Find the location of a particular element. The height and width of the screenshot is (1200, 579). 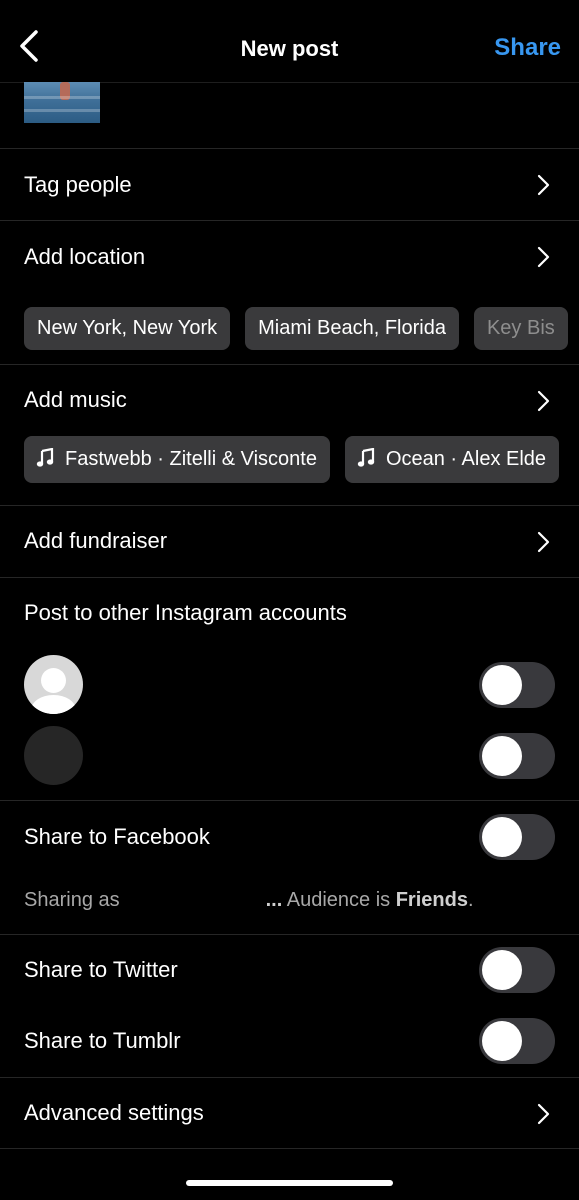

other-accounts-heading: Post to other Instagram accounts is located at coordinates (185, 612).